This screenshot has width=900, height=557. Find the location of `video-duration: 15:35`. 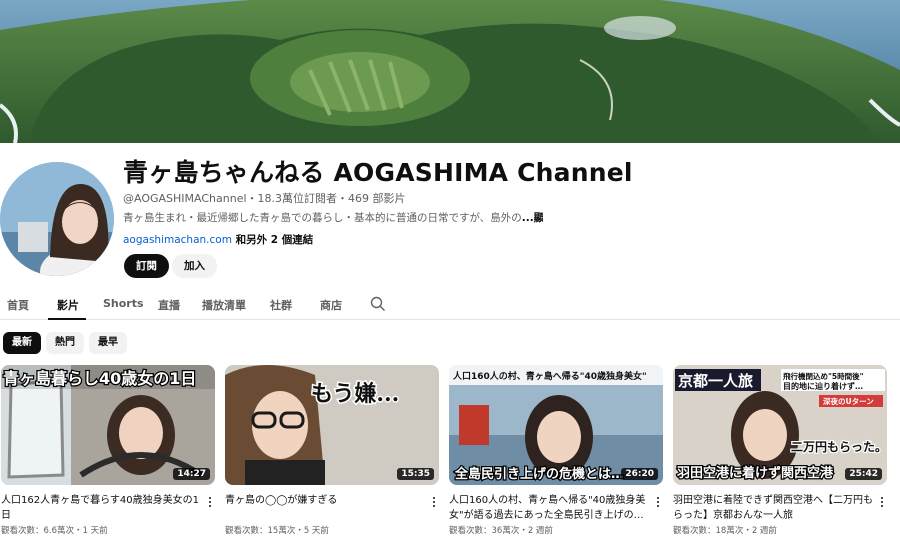

video-duration: 15:35 is located at coordinates (415, 474).